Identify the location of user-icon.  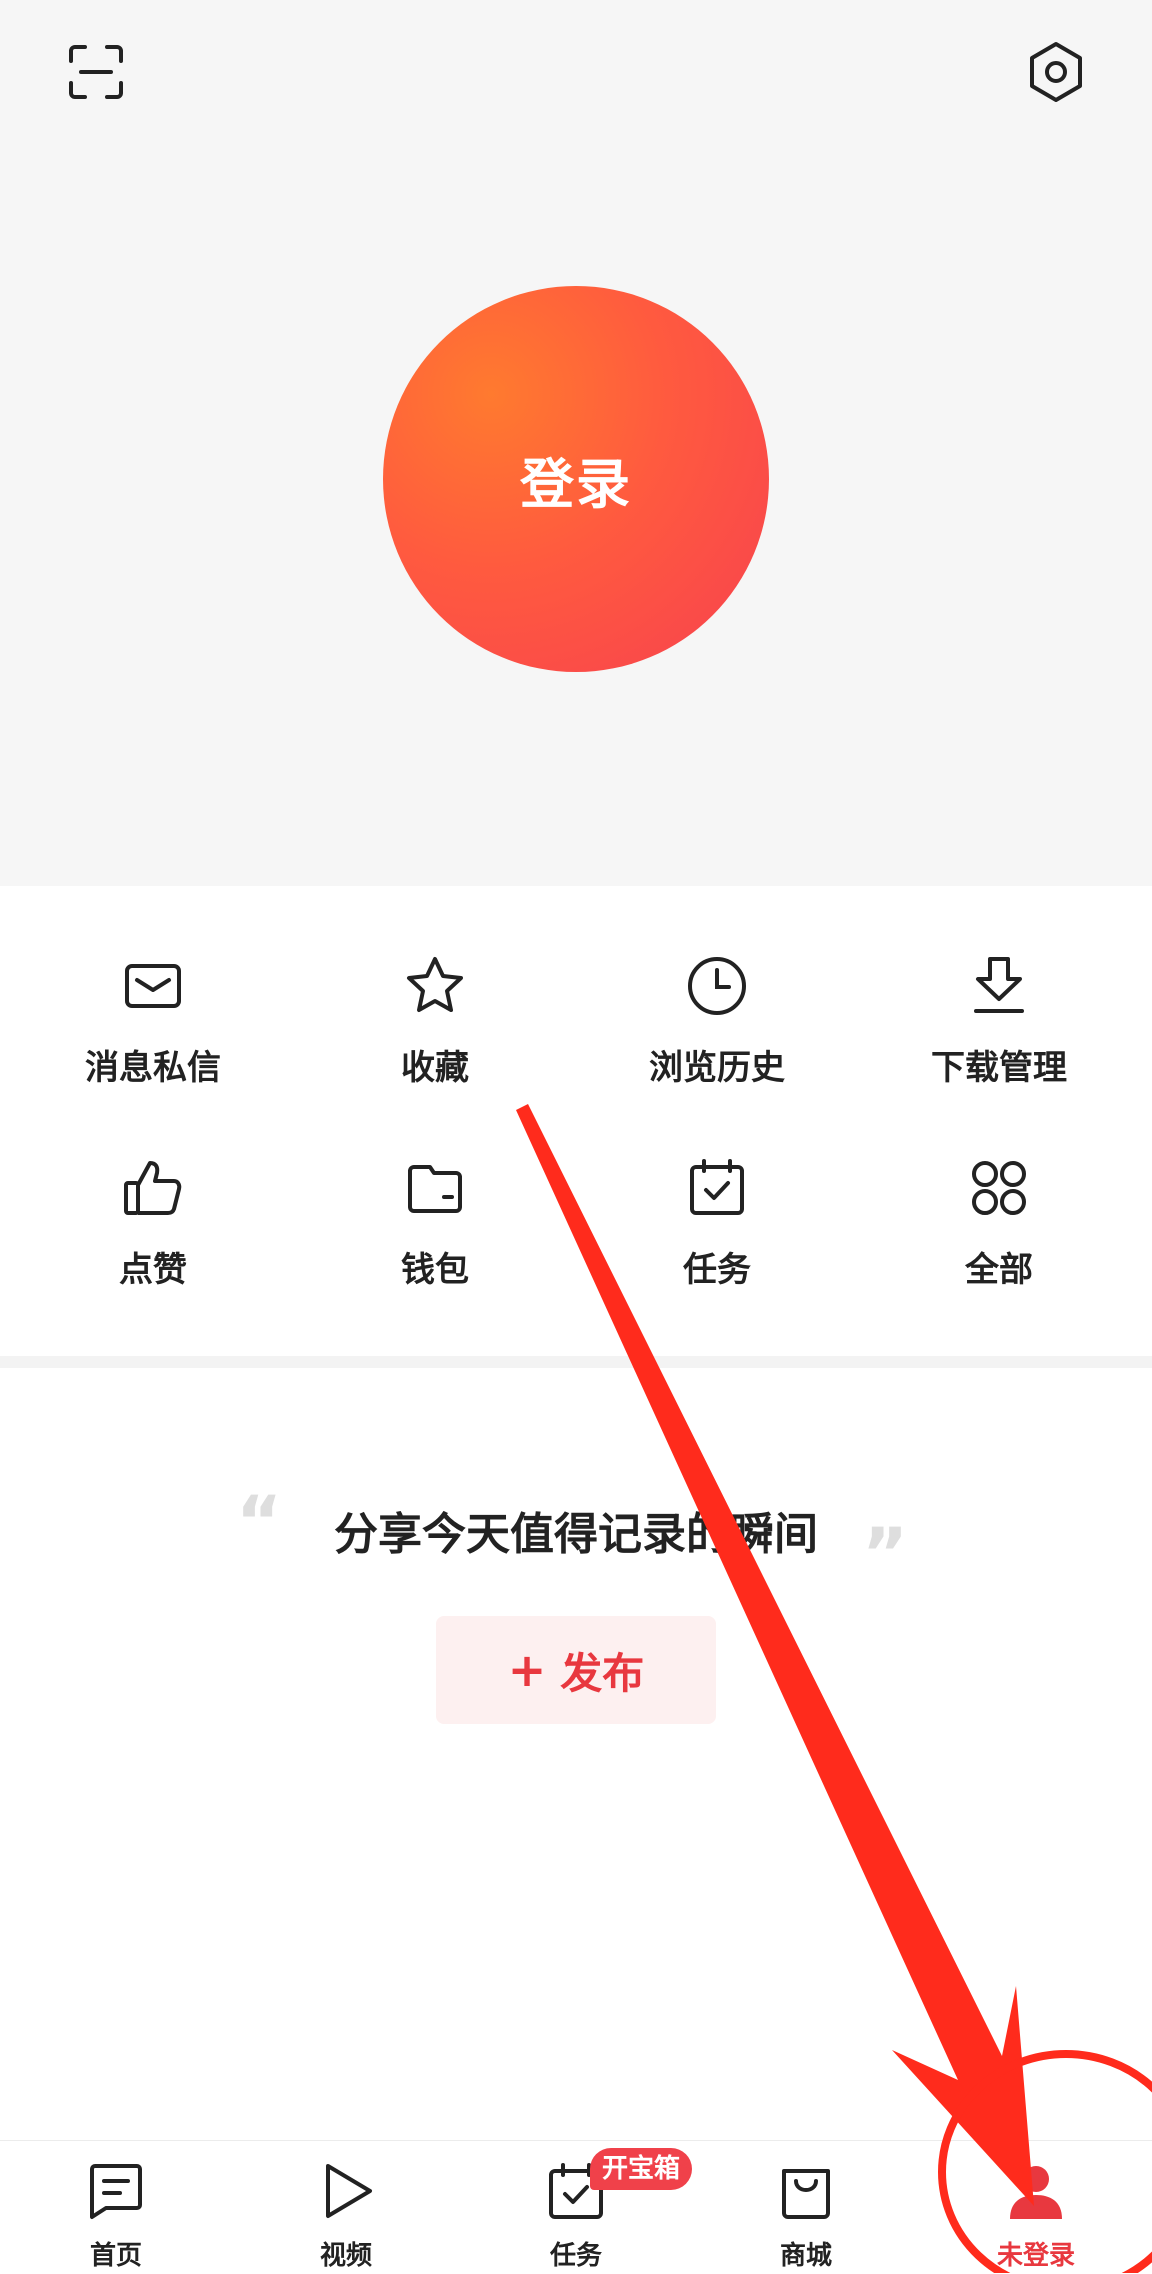
(1036, 2192).